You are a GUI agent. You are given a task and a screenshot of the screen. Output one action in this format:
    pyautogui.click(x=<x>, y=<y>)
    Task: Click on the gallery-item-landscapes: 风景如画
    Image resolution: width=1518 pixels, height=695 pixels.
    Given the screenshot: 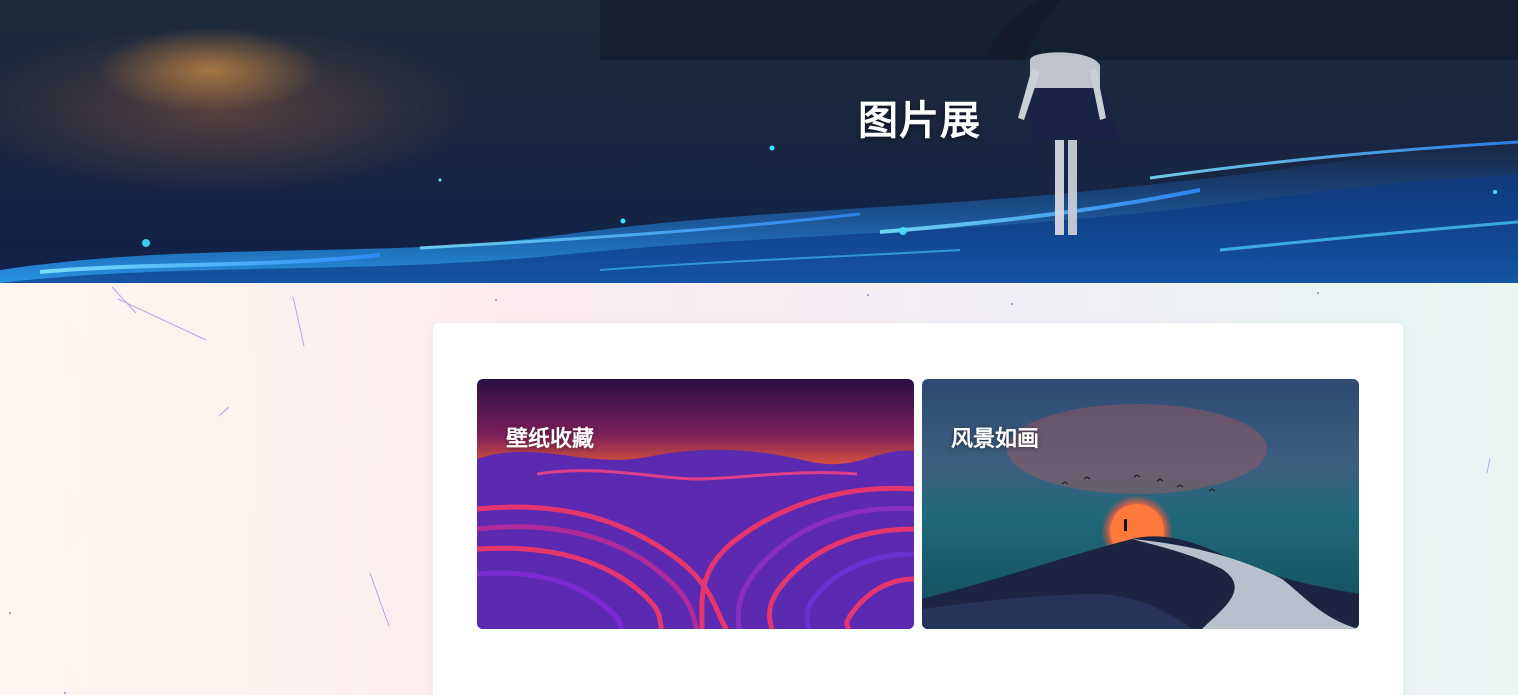 What is the action you would take?
    pyautogui.click(x=1140, y=504)
    